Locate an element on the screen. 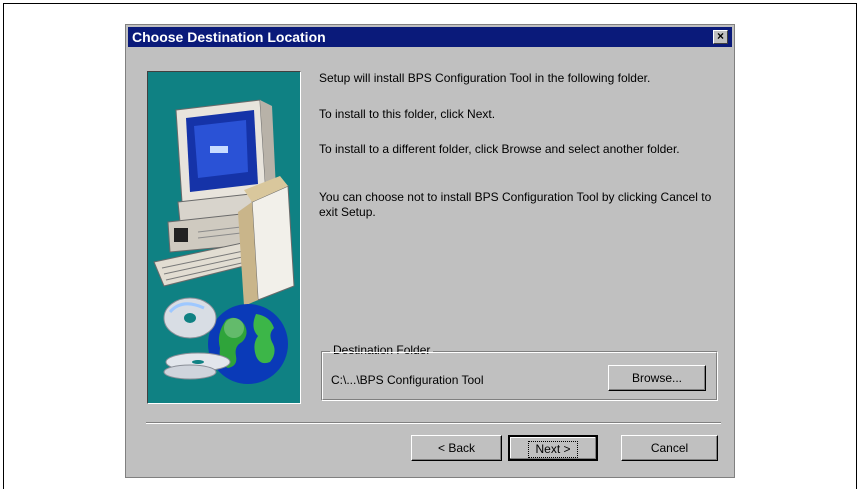 This screenshot has width=863, height=492. close-icon: × is located at coordinates (720, 36).